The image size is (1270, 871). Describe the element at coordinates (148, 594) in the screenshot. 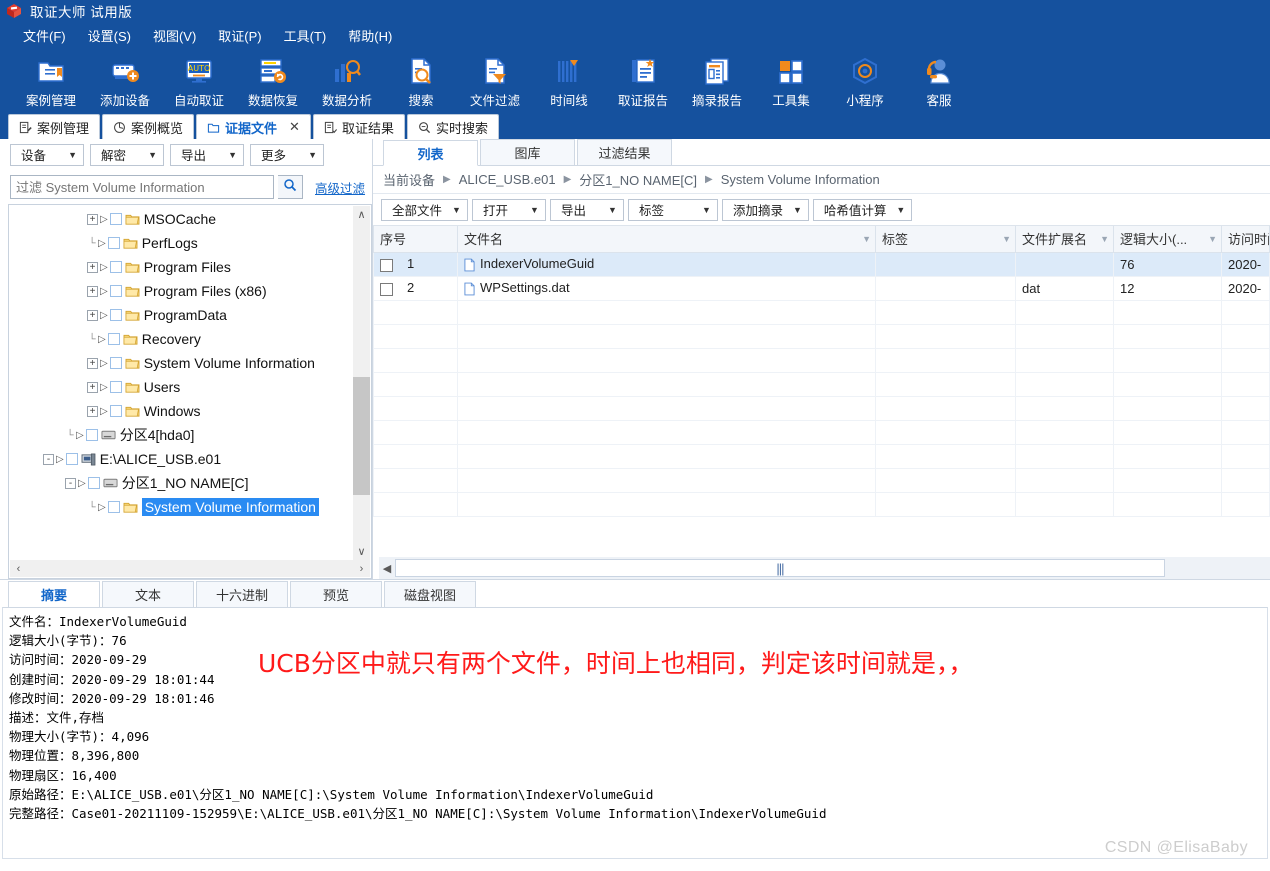

I see `tab-text: 文本` at that location.